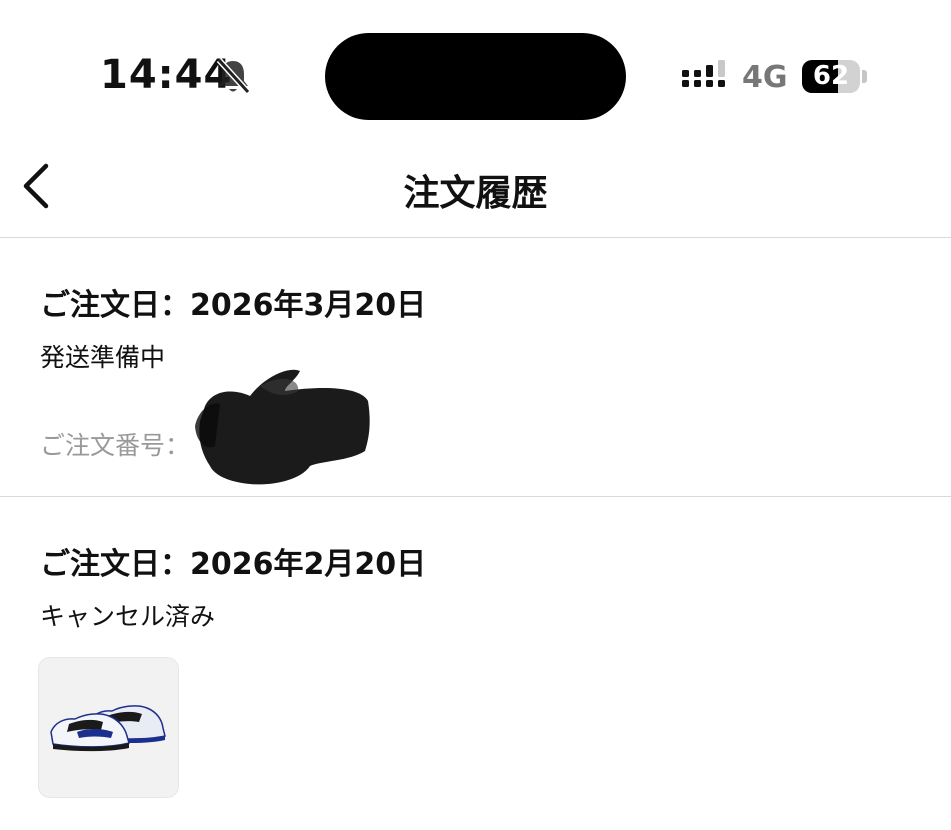  I want to click on sneaker-icon, so click(108, 728).